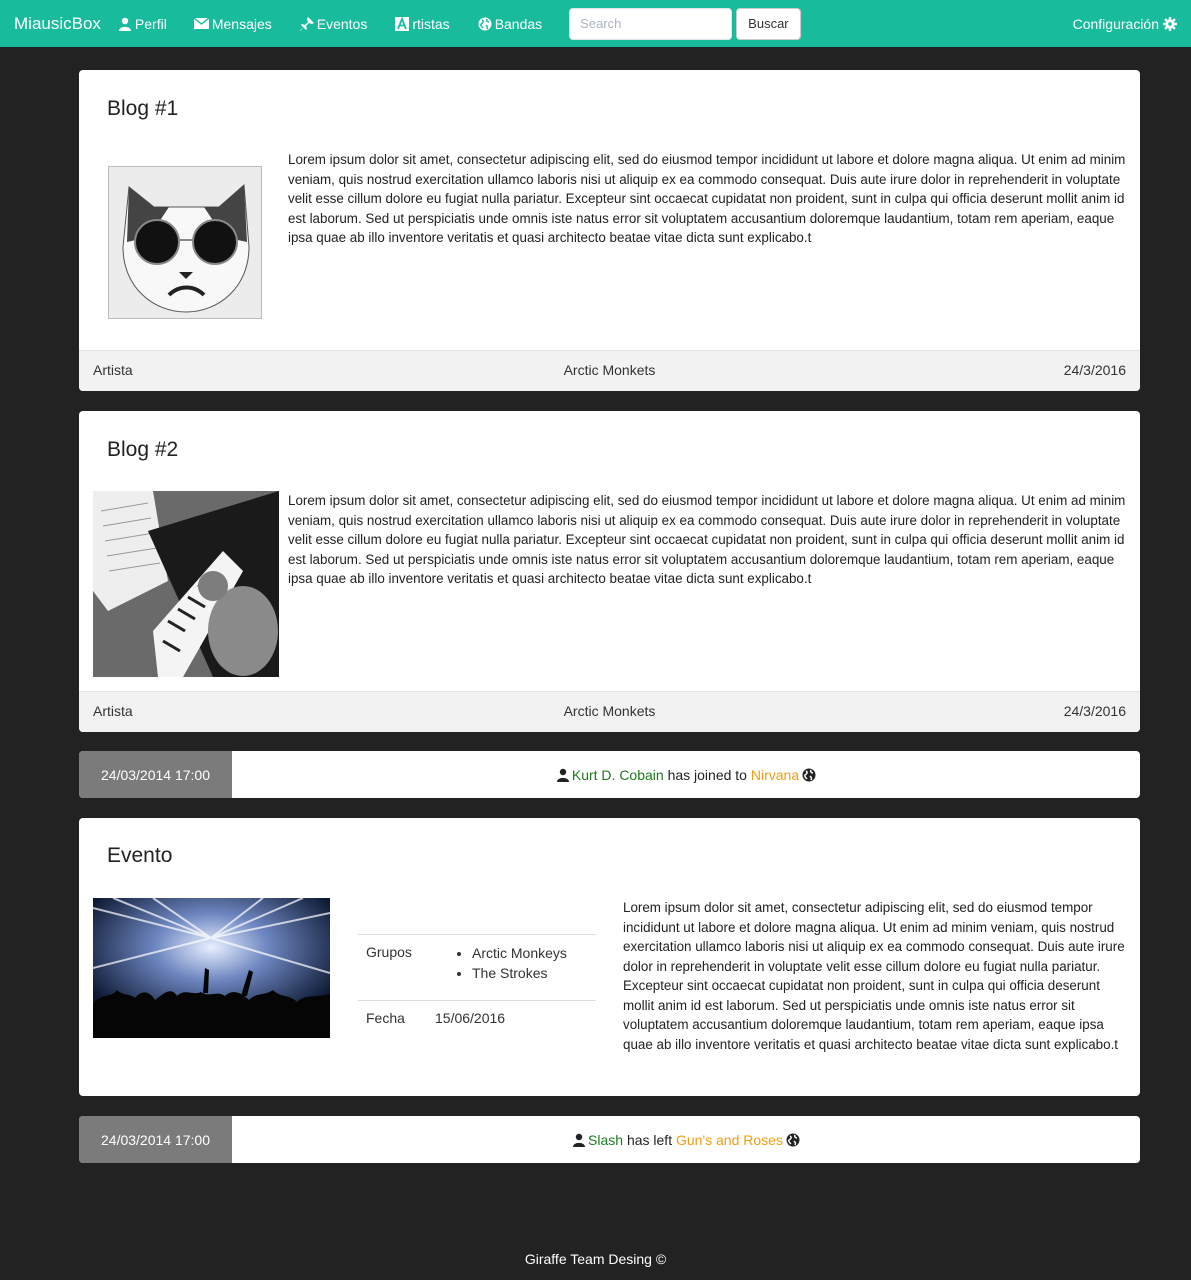 Image resolution: width=1191 pixels, height=1280 pixels. What do you see at coordinates (150, 23) in the screenshot?
I see `nav-perfil-label: Perfil` at bounding box center [150, 23].